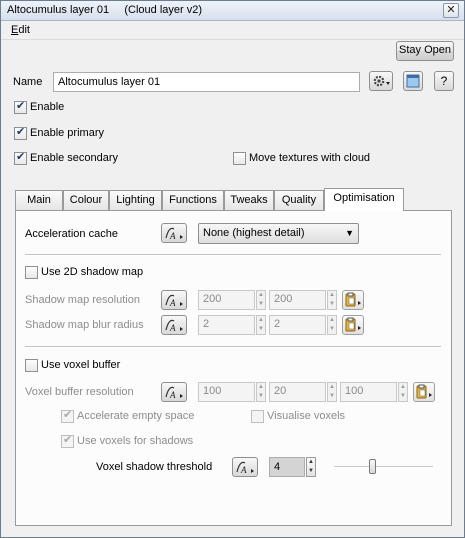  I want to click on enable-primary-checkbox, so click(20, 132).